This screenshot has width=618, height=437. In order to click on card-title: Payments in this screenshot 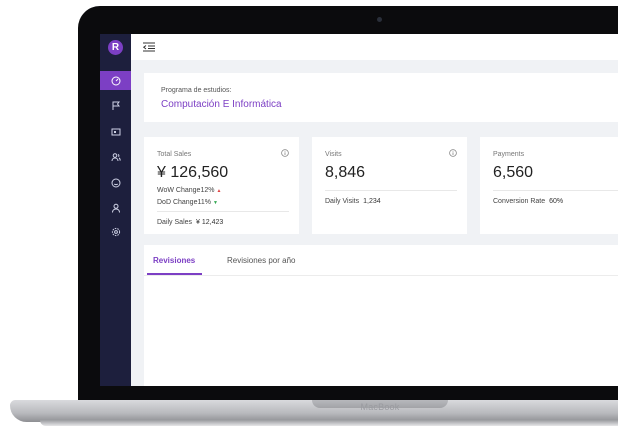, I will do `click(509, 154)`.